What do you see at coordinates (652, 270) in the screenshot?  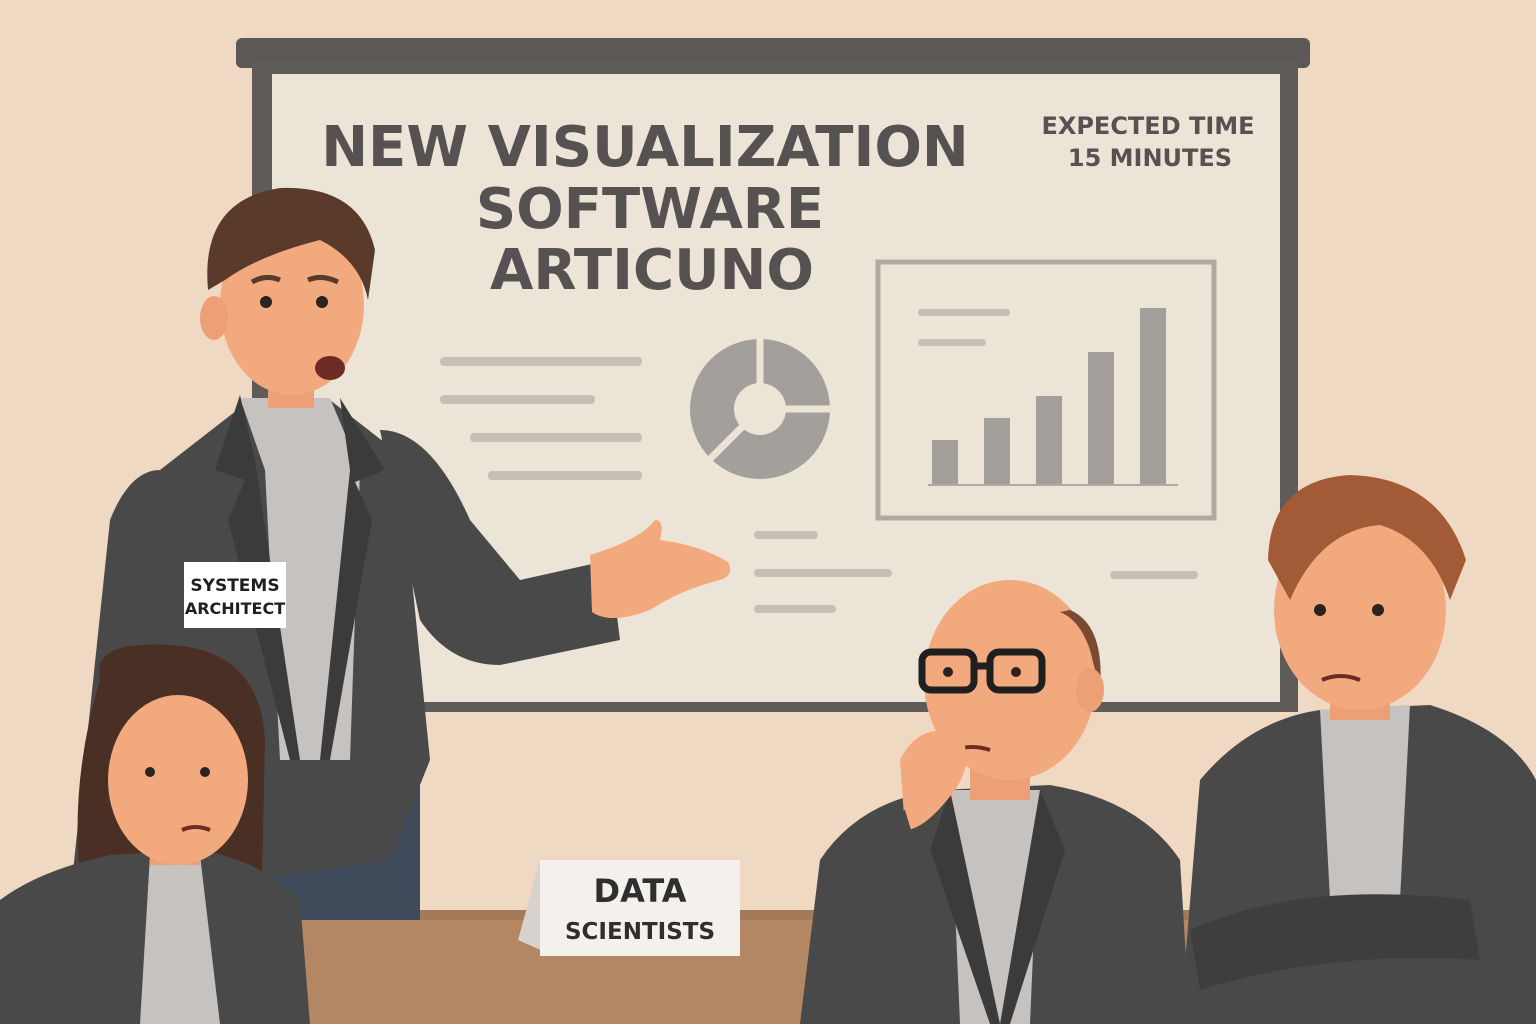 I see `screen-title-line-3: ARTICUNO` at bounding box center [652, 270].